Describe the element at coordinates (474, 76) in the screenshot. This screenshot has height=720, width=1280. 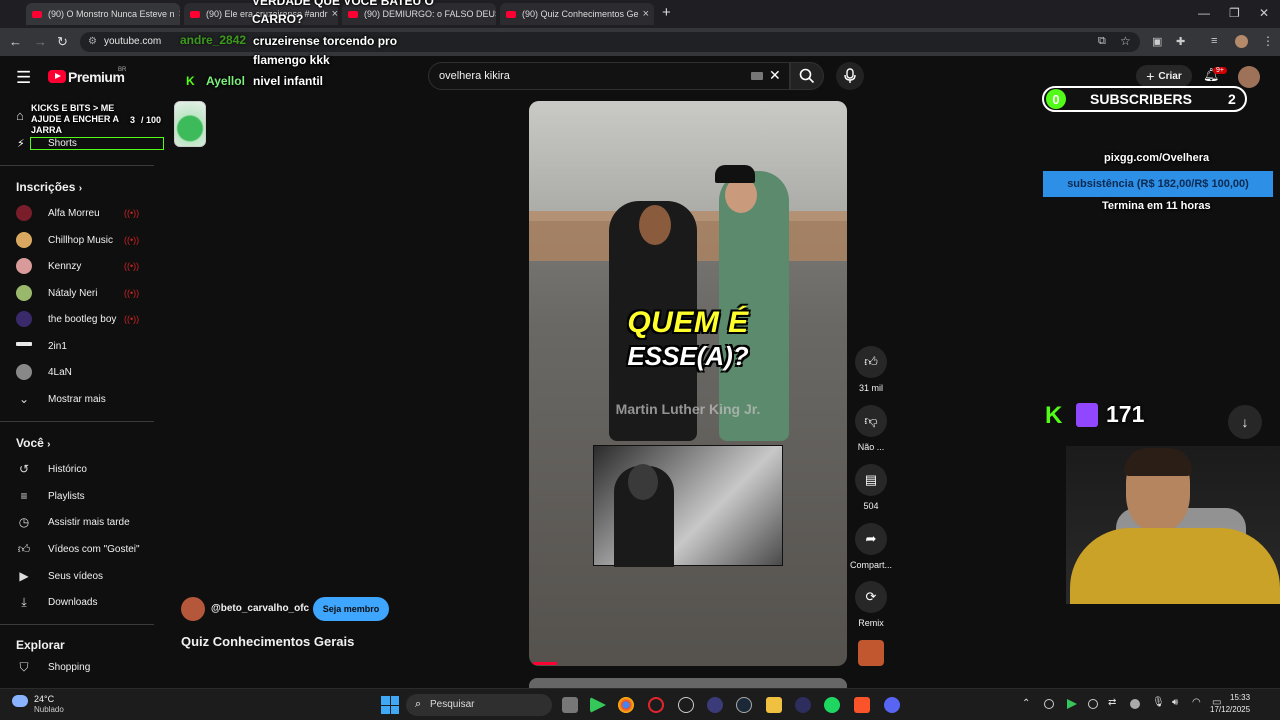
I see `search-input: ovelhera kikira` at that location.